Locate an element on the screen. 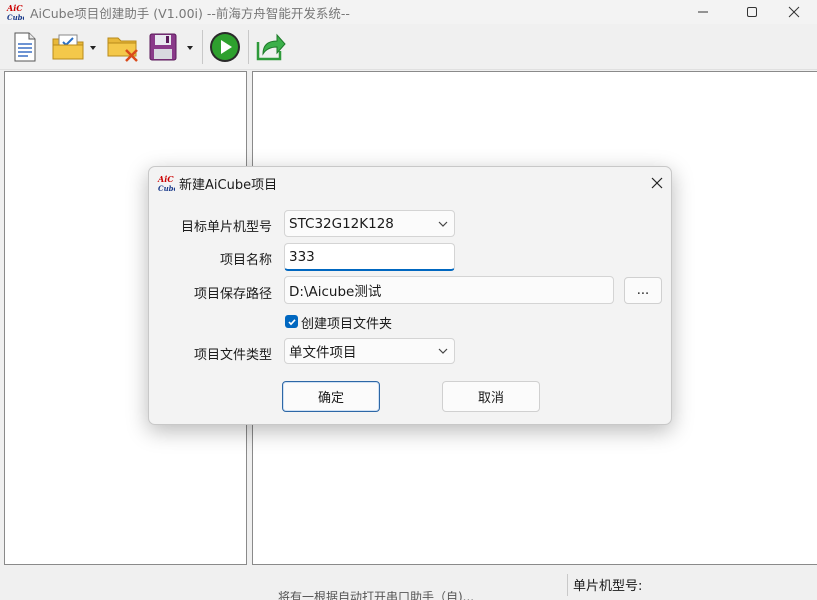 The height and width of the screenshot is (600, 817). project-name-label: 项目名称 is located at coordinates (245, 260).